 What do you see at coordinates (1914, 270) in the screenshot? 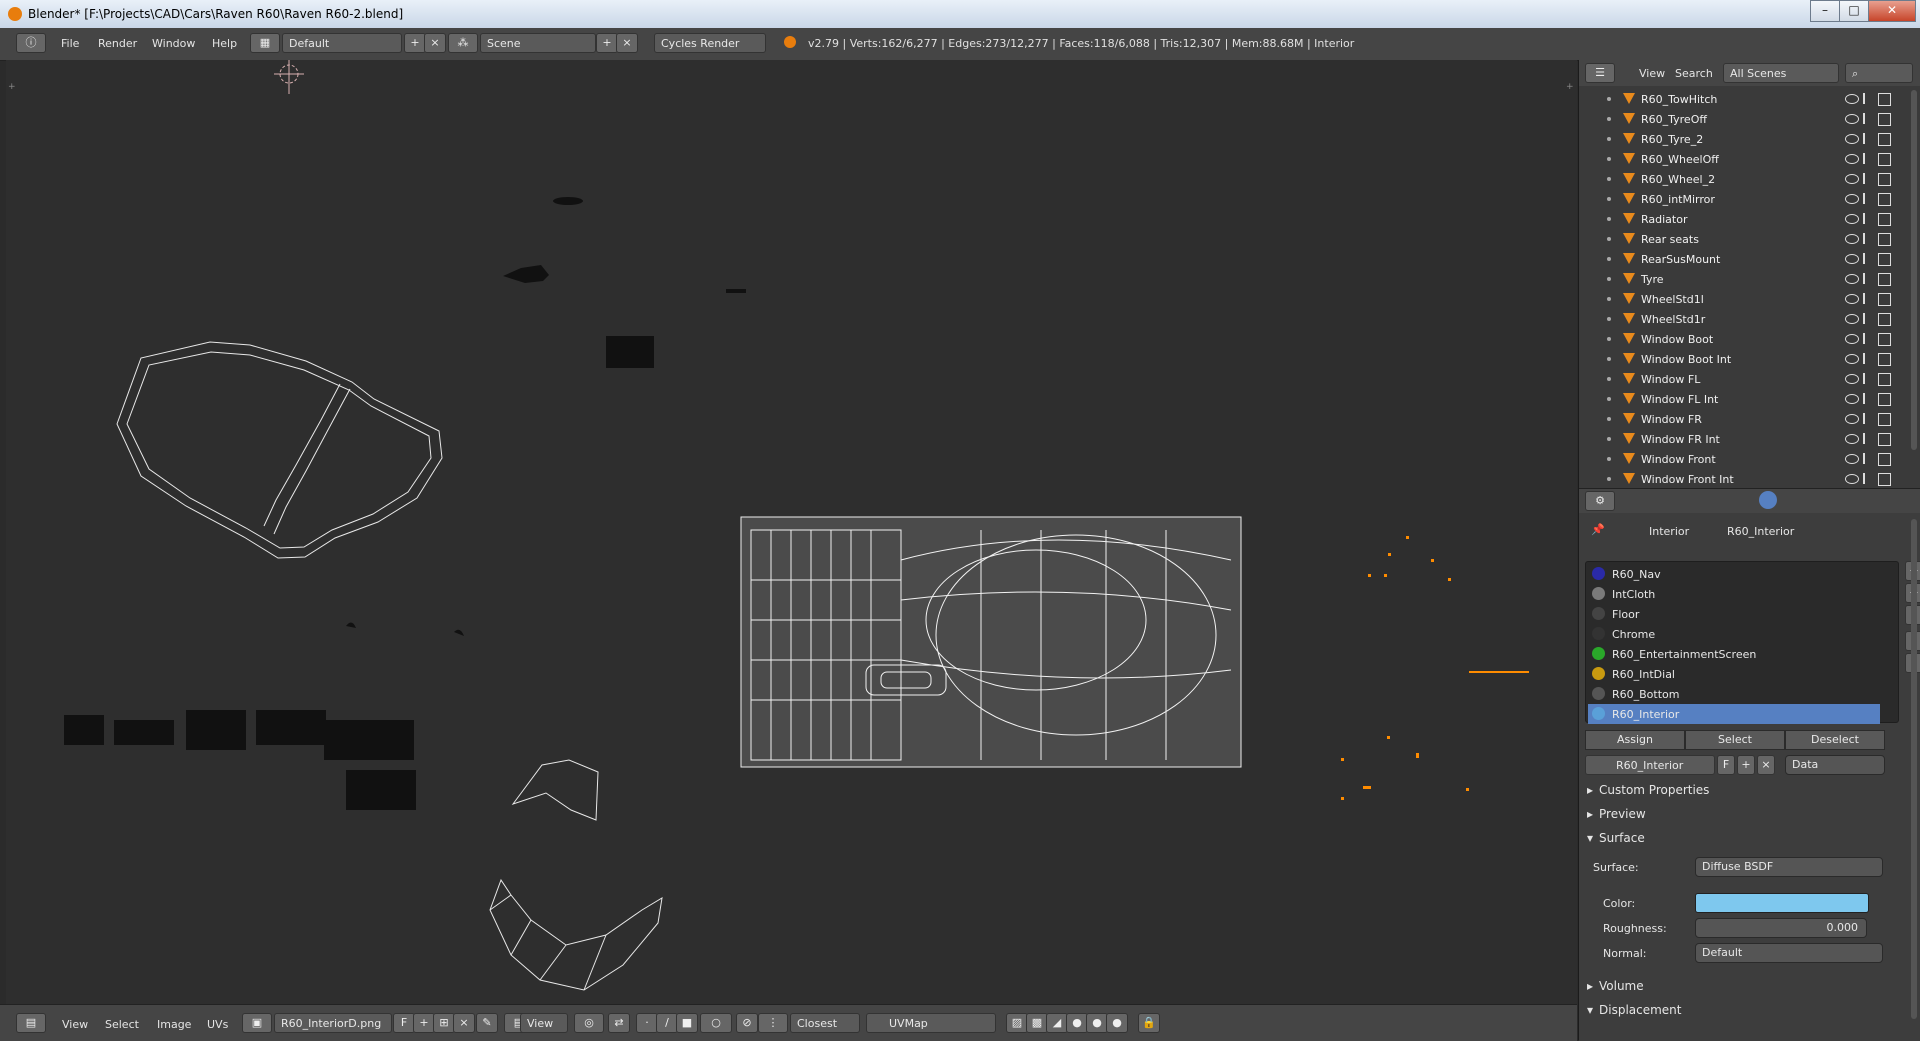
I see `outliner-scrollbar` at bounding box center [1914, 270].